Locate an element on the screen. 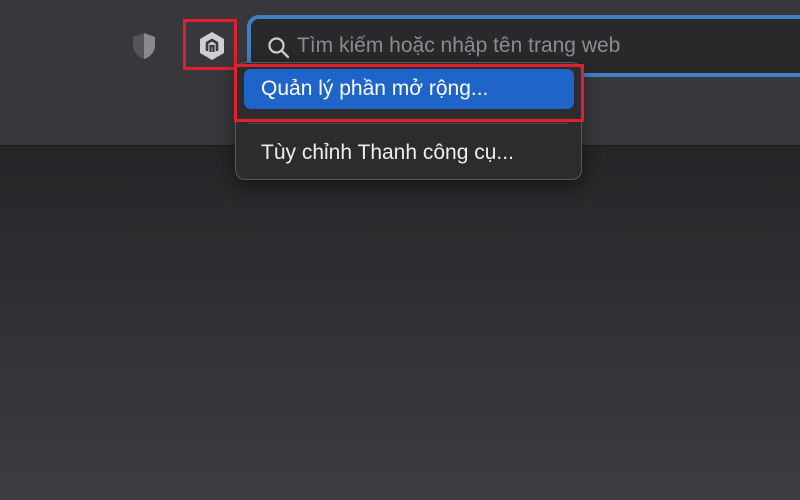 The width and height of the screenshot is (800, 500). menu-separator is located at coordinates (408, 123).